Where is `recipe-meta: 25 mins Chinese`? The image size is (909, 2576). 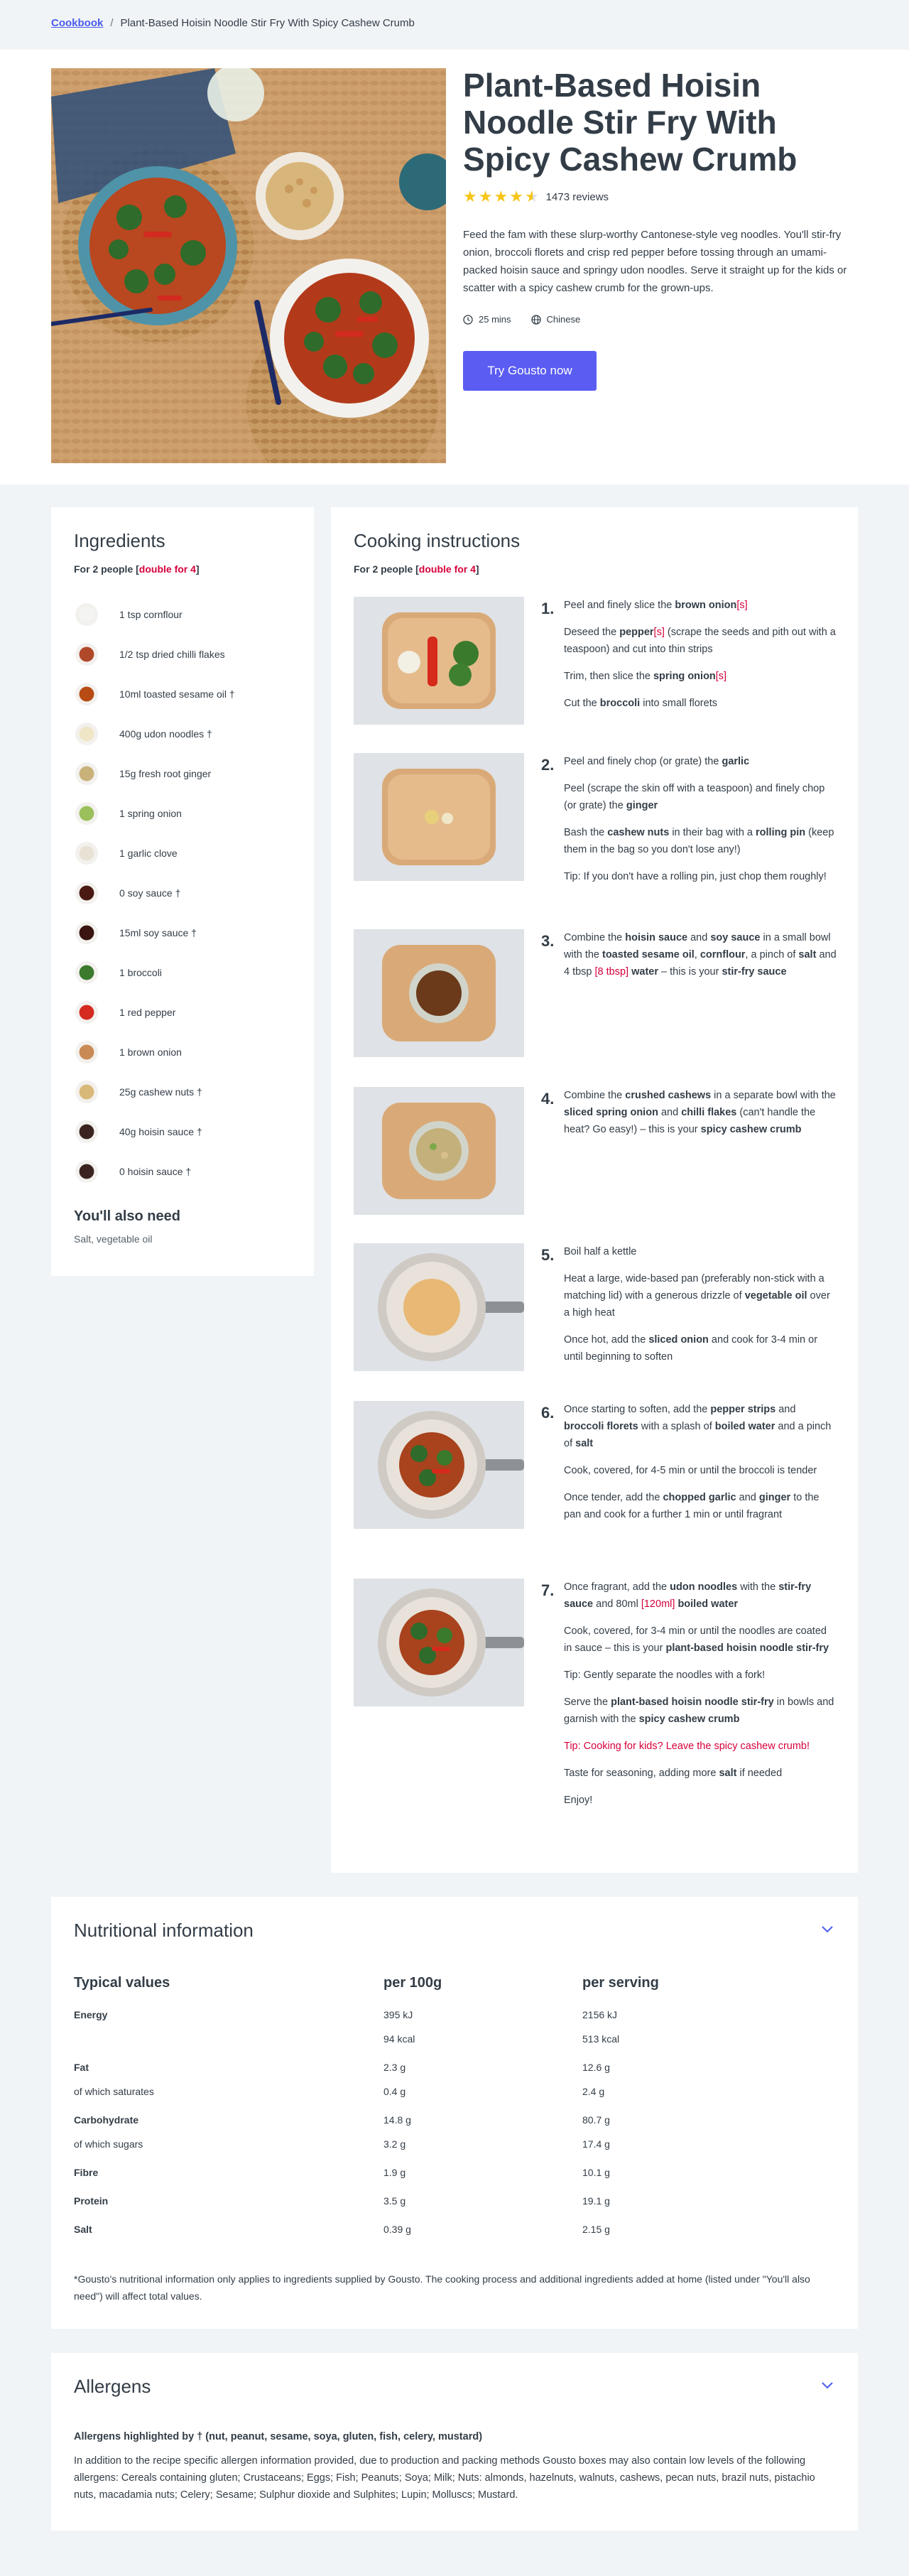
recipe-meta: 25 mins Chinese is located at coordinates (522, 319).